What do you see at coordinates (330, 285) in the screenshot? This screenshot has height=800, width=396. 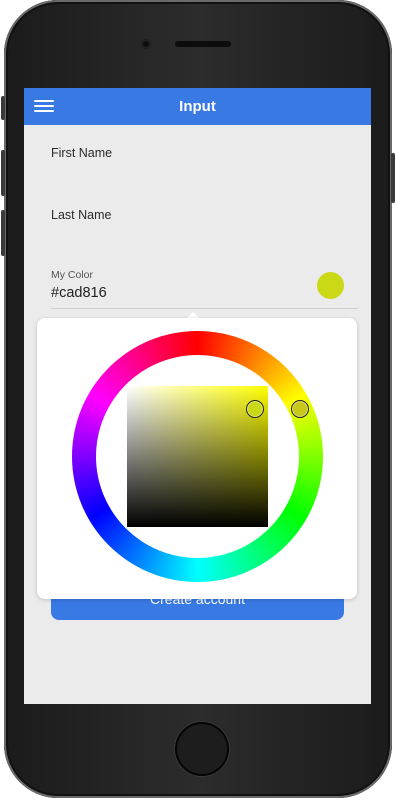 I see `color-swatch-button` at bounding box center [330, 285].